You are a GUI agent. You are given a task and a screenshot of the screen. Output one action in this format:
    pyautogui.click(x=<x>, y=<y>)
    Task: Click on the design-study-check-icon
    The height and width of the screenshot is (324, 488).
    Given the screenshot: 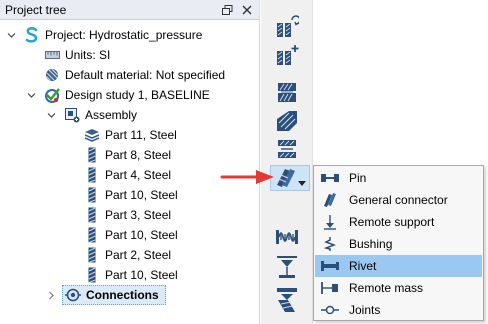 What is the action you would take?
    pyautogui.click(x=52, y=95)
    